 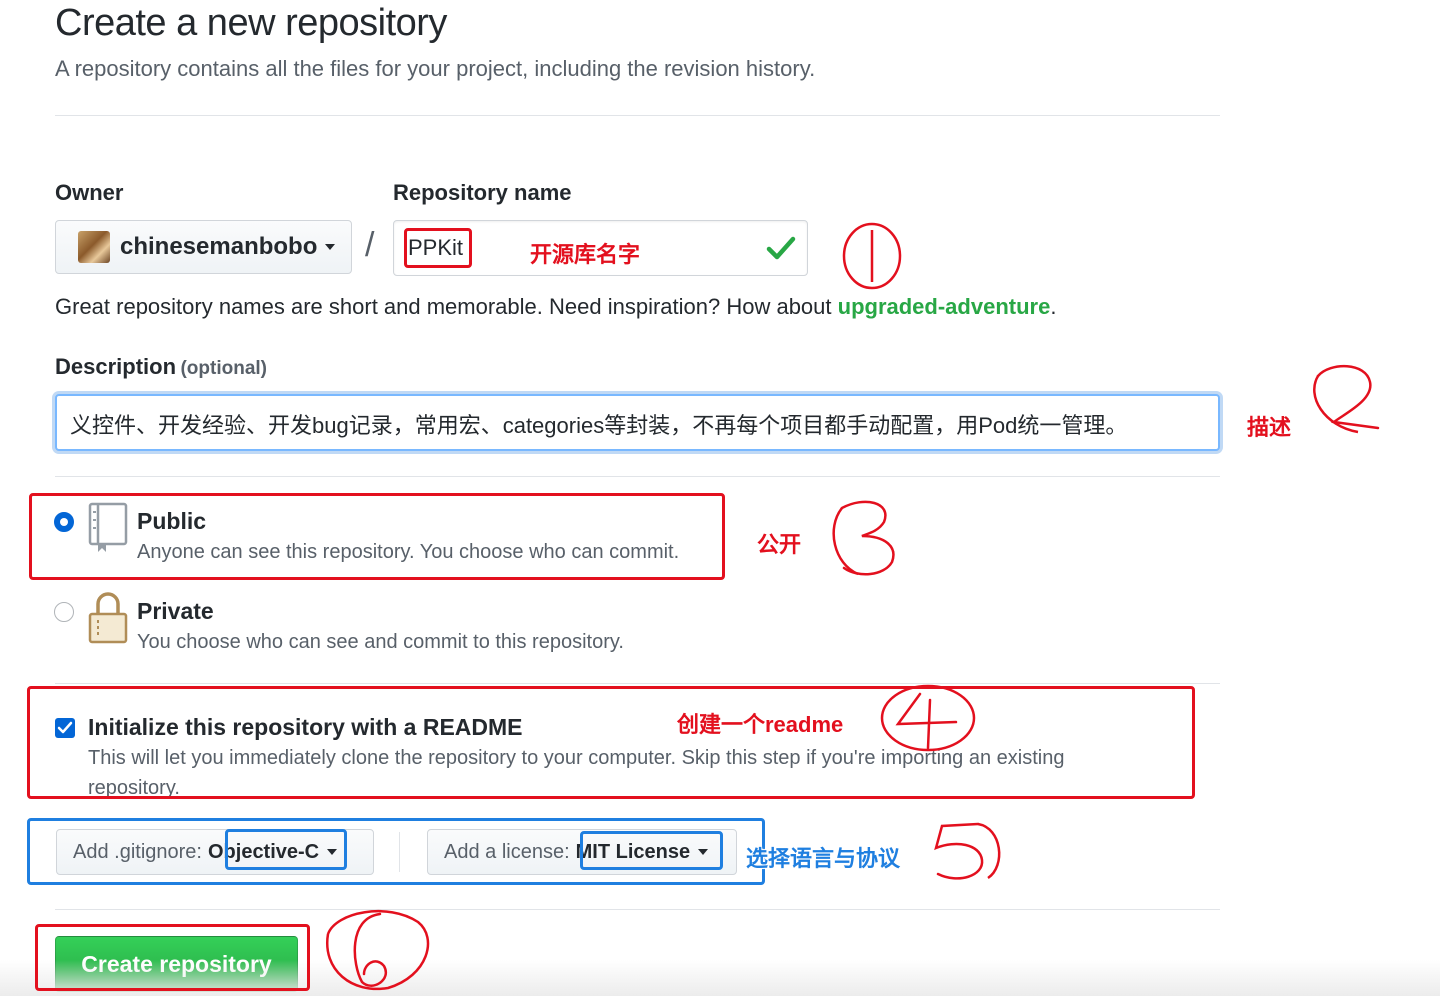 I want to click on optional-label: (optional), so click(x=224, y=368).